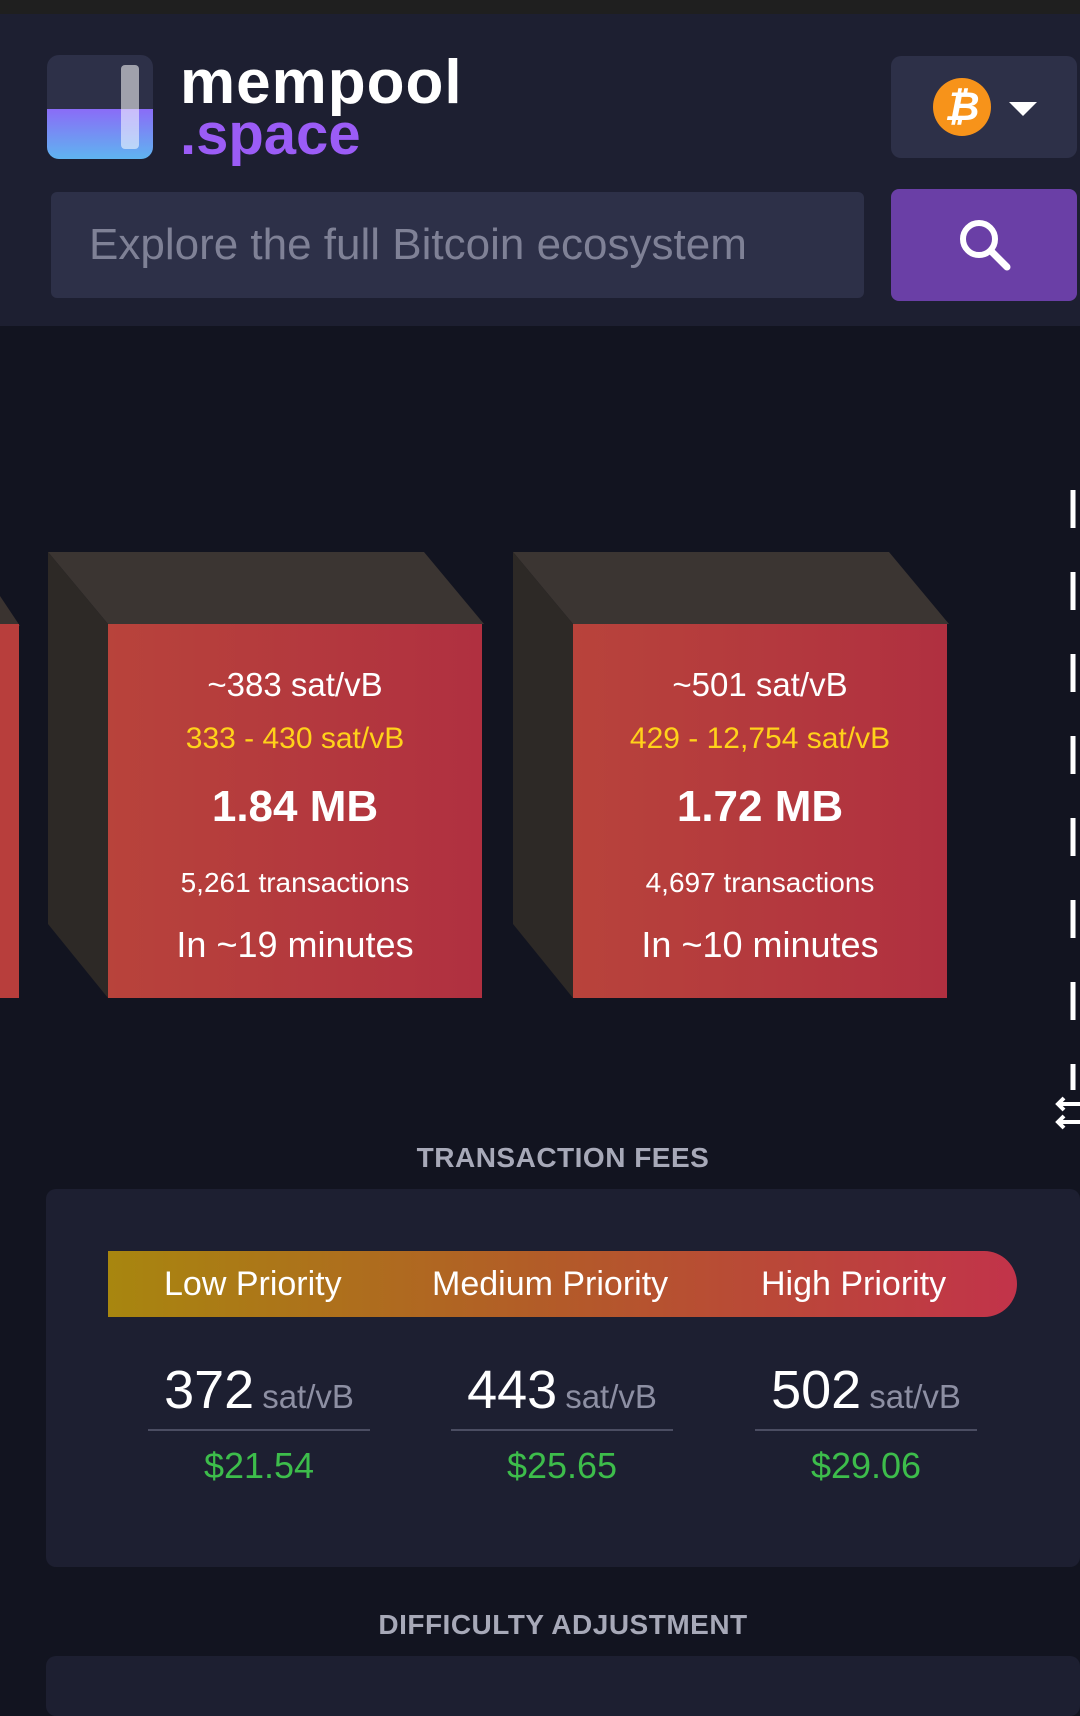  I want to click on logo-wordmark: mempool .space, so click(321, 108).